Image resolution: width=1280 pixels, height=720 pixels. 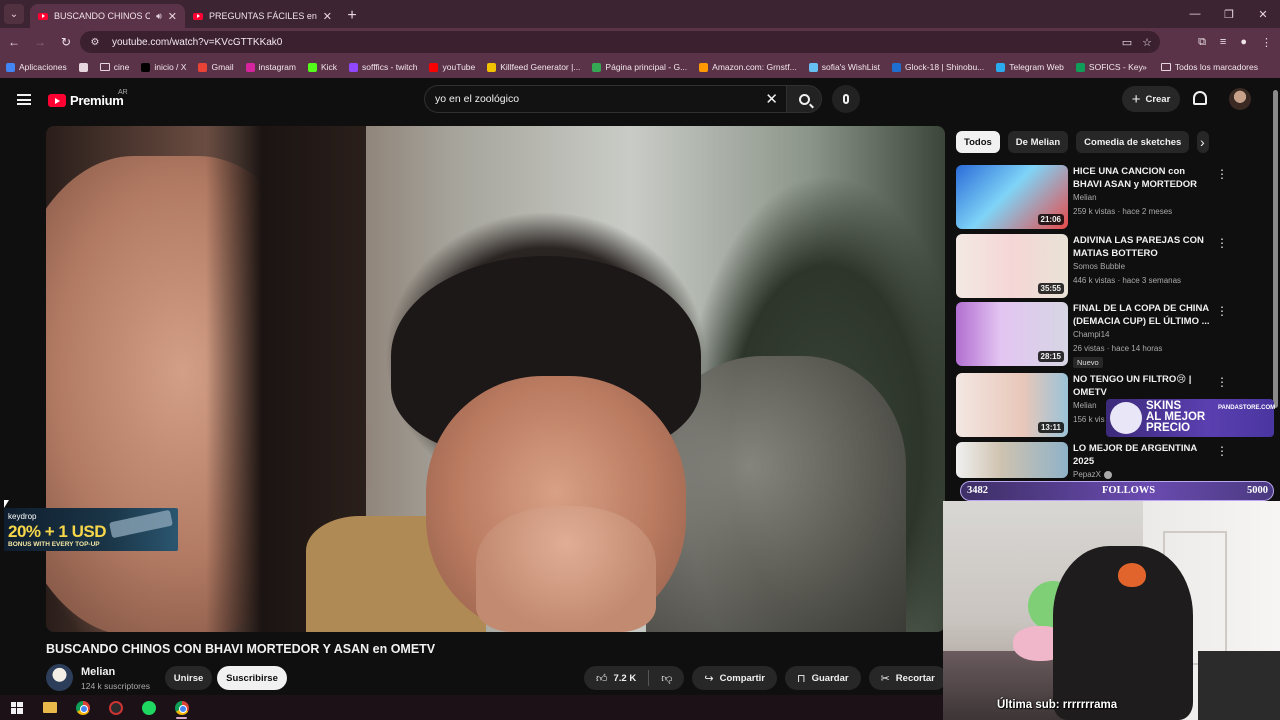 I want to click on media-controls-icon: ≡, so click(x=1223, y=42).